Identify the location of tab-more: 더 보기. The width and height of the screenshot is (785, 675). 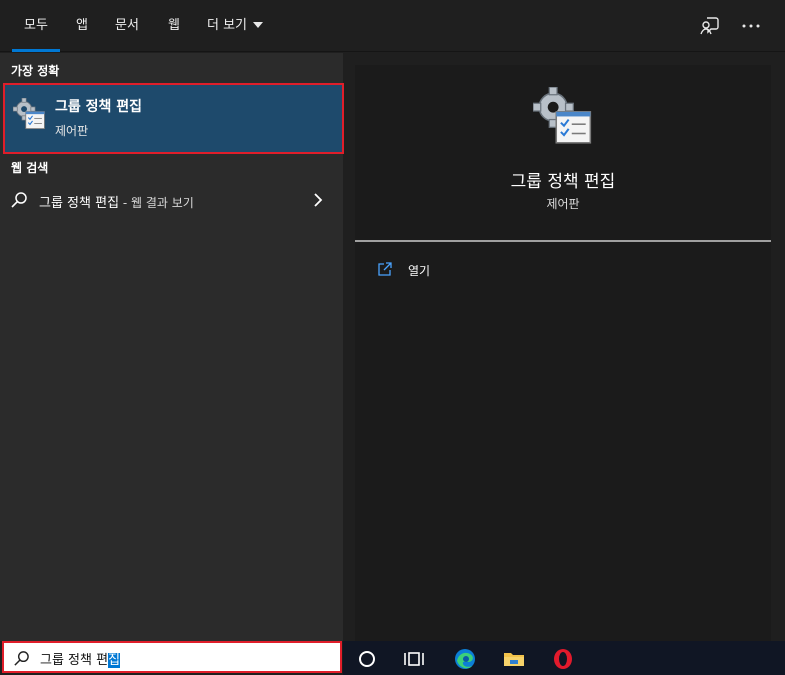
(235, 26).